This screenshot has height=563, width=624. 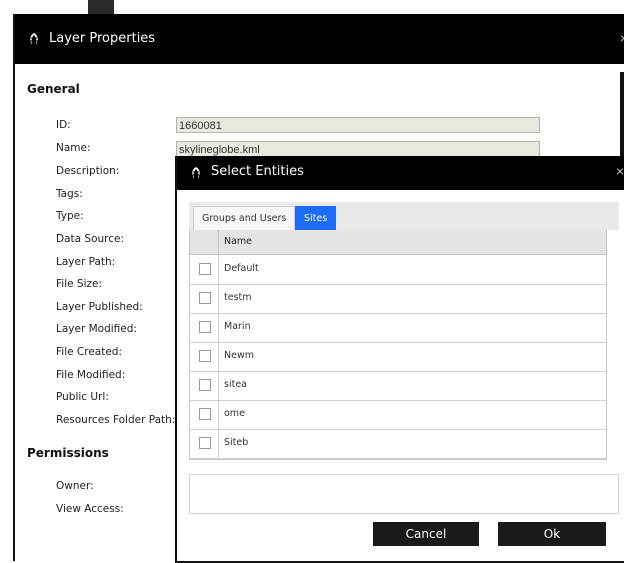 What do you see at coordinates (236, 442) in the screenshot?
I see `row-name: Siteb` at bounding box center [236, 442].